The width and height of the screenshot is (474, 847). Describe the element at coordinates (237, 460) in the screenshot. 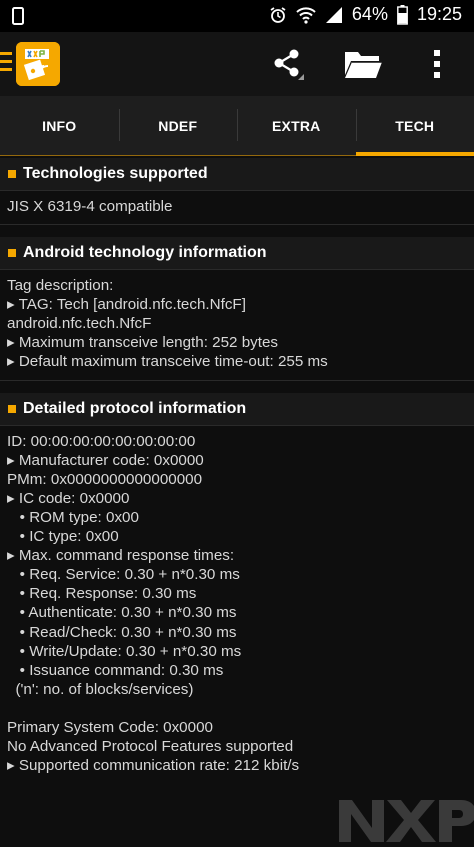

I see `info-line: ▸ Manufacturer code: 0x0000` at that location.